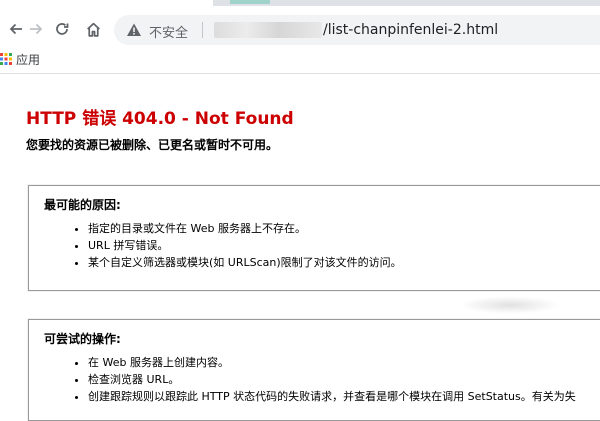 This screenshot has width=600, height=421. What do you see at coordinates (6, 59) in the screenshot?
I see `apps-grid-icon` at bounding box center [6, 59].